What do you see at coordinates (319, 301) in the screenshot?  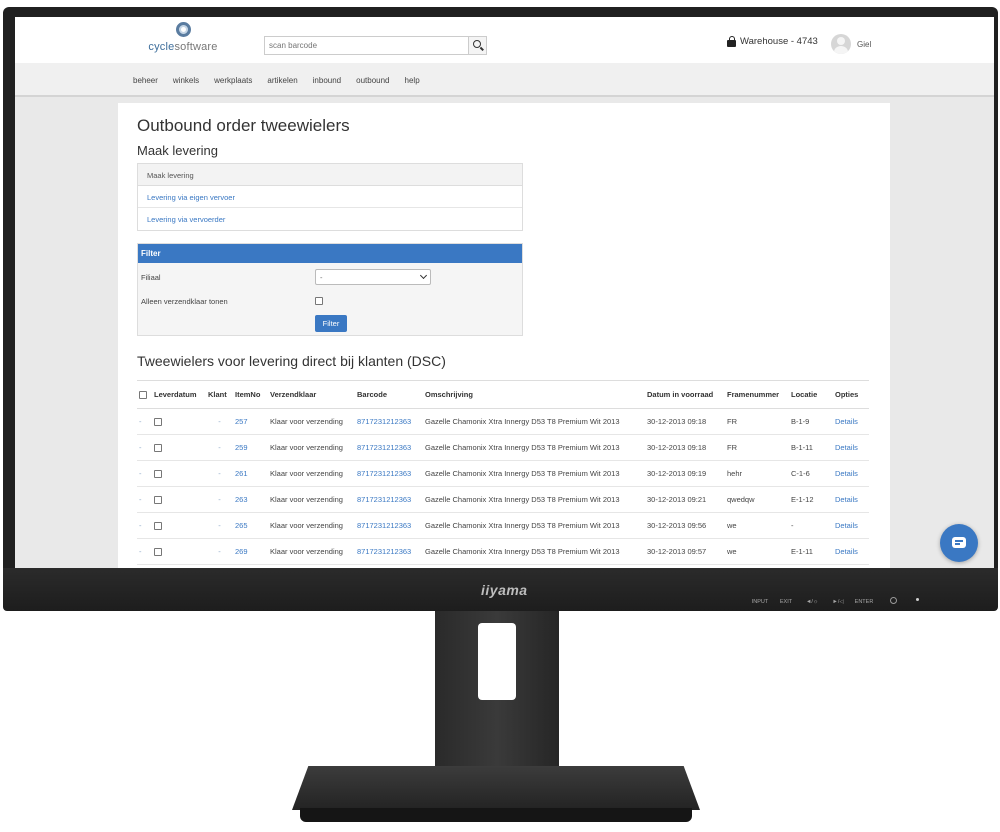 I see `ready-only-checkbox` at bounding box center [319, 301].